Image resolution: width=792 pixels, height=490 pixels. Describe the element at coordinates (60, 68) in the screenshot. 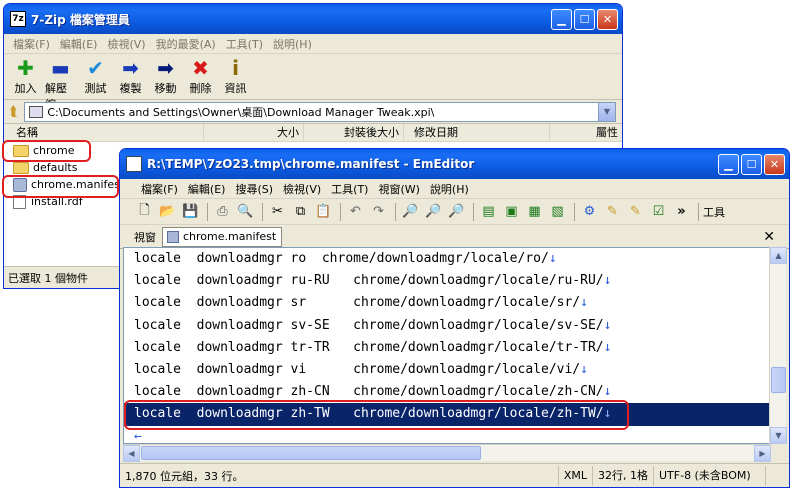

I see `minus-icon: ▬` at that location.